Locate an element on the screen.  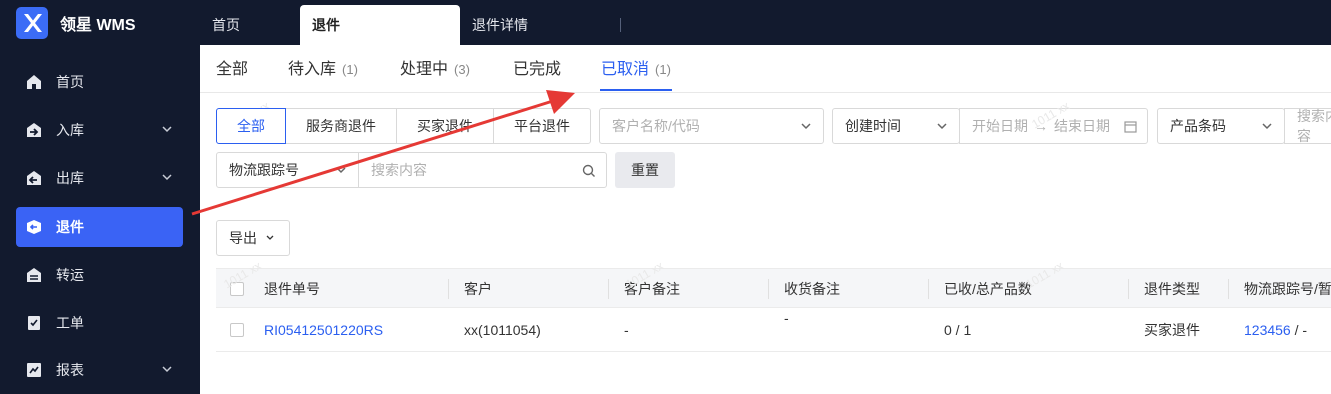
sidebar-item-label: 退件 is located at coordinates (70, 227).